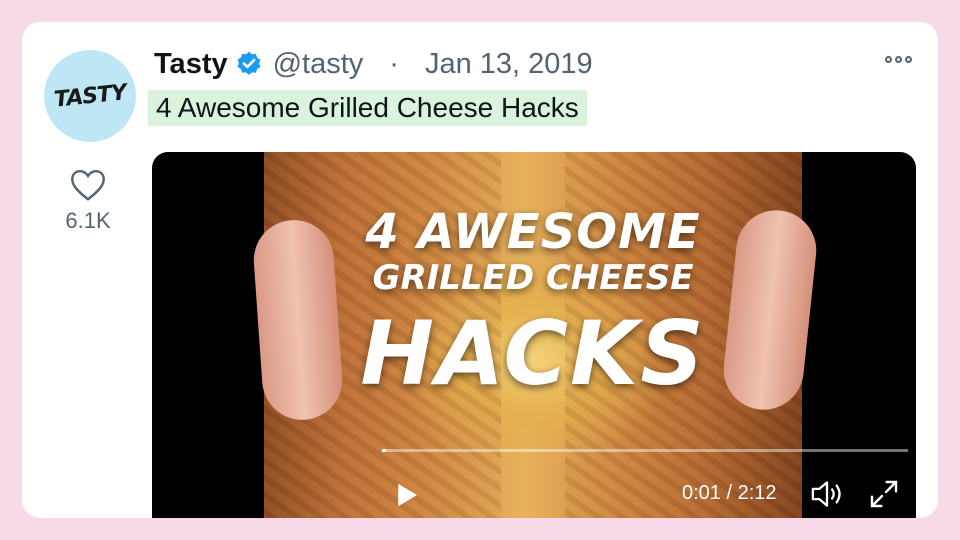 This screenshot has height=540, width=960. Describe the element at coordinates (645, 450) in the screenshot. I see `video-progress-bar` at that location.